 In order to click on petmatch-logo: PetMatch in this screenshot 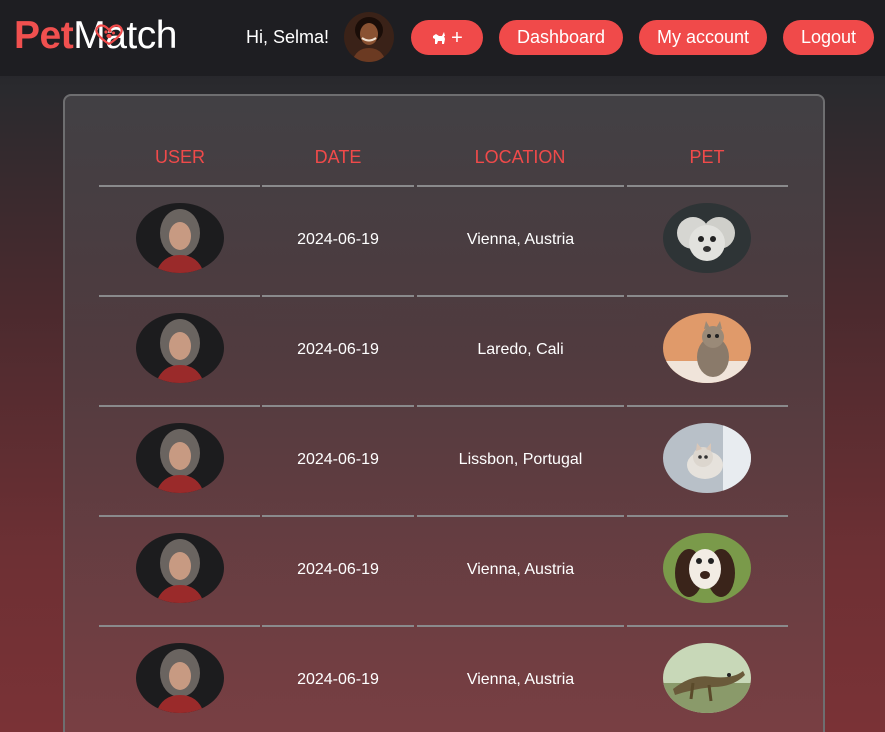, I will do `click(95, 36)`.